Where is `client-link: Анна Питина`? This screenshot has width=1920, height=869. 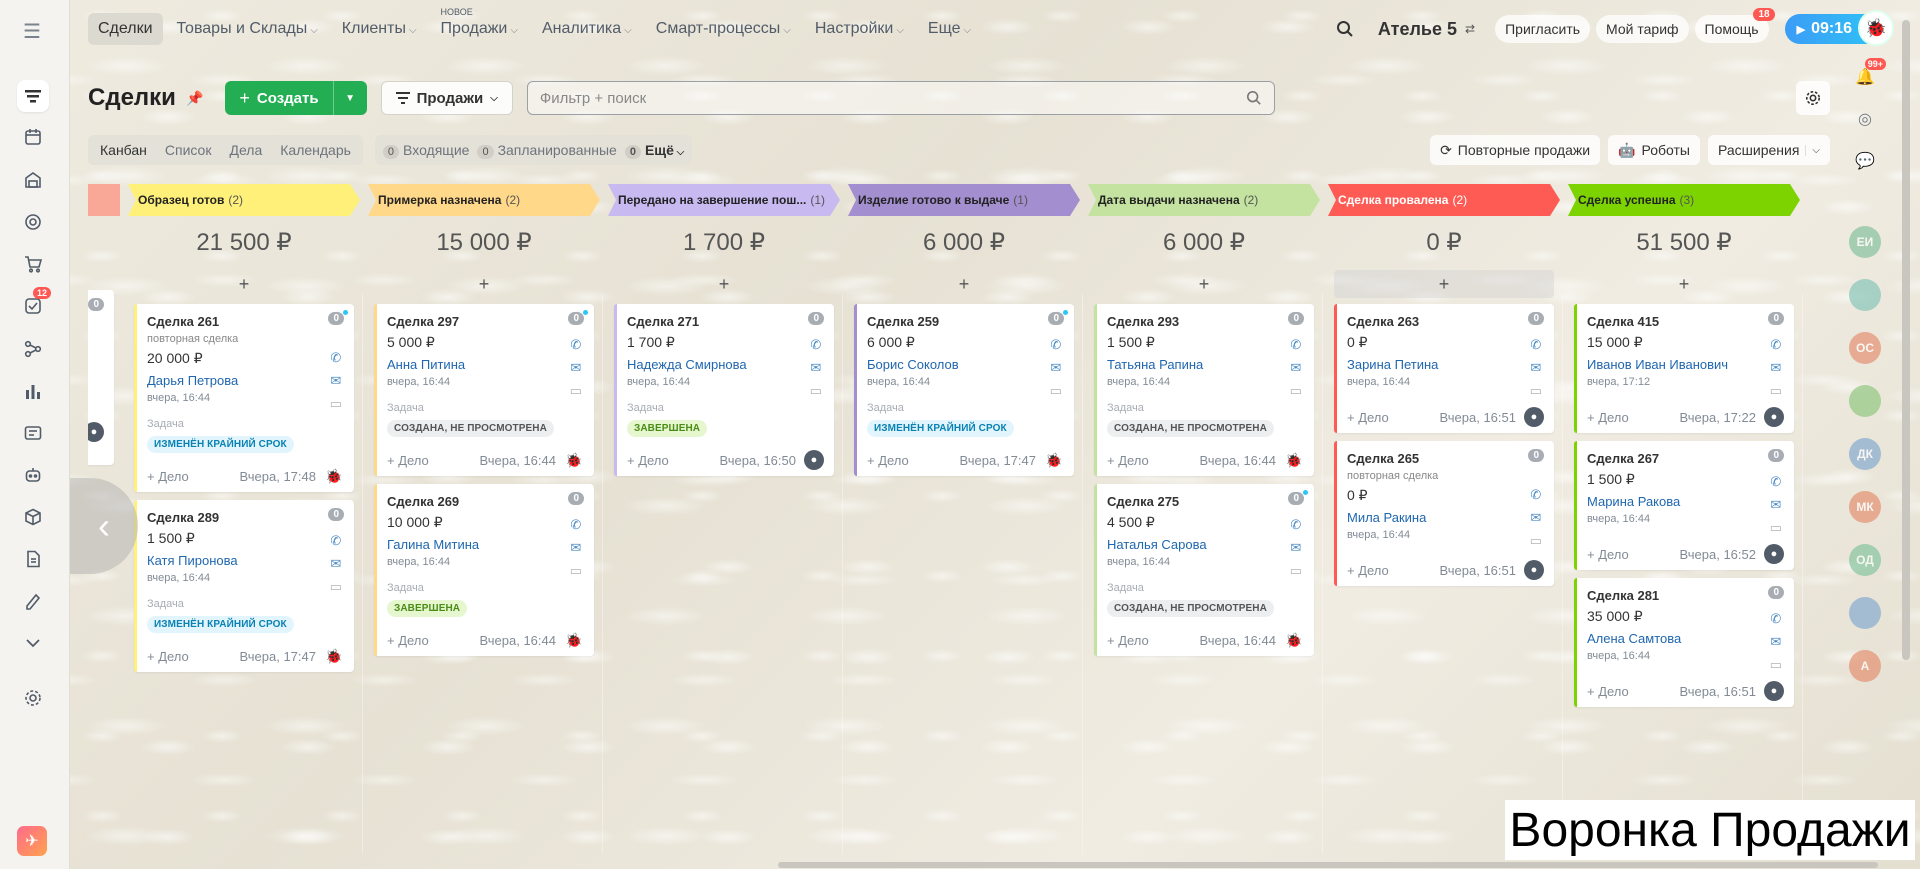
client-link: Анна Питина is located at coordinates (484, 364).